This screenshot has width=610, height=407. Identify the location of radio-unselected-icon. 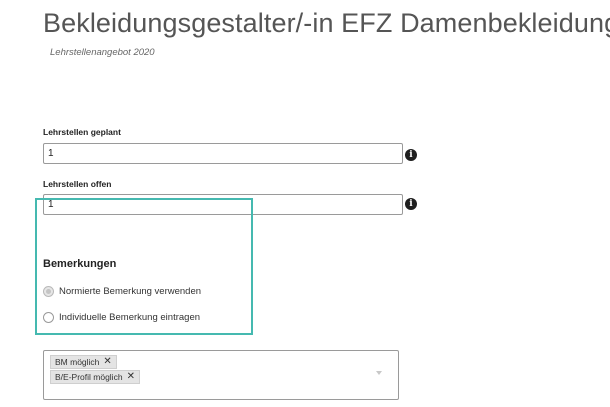
(48, 317).